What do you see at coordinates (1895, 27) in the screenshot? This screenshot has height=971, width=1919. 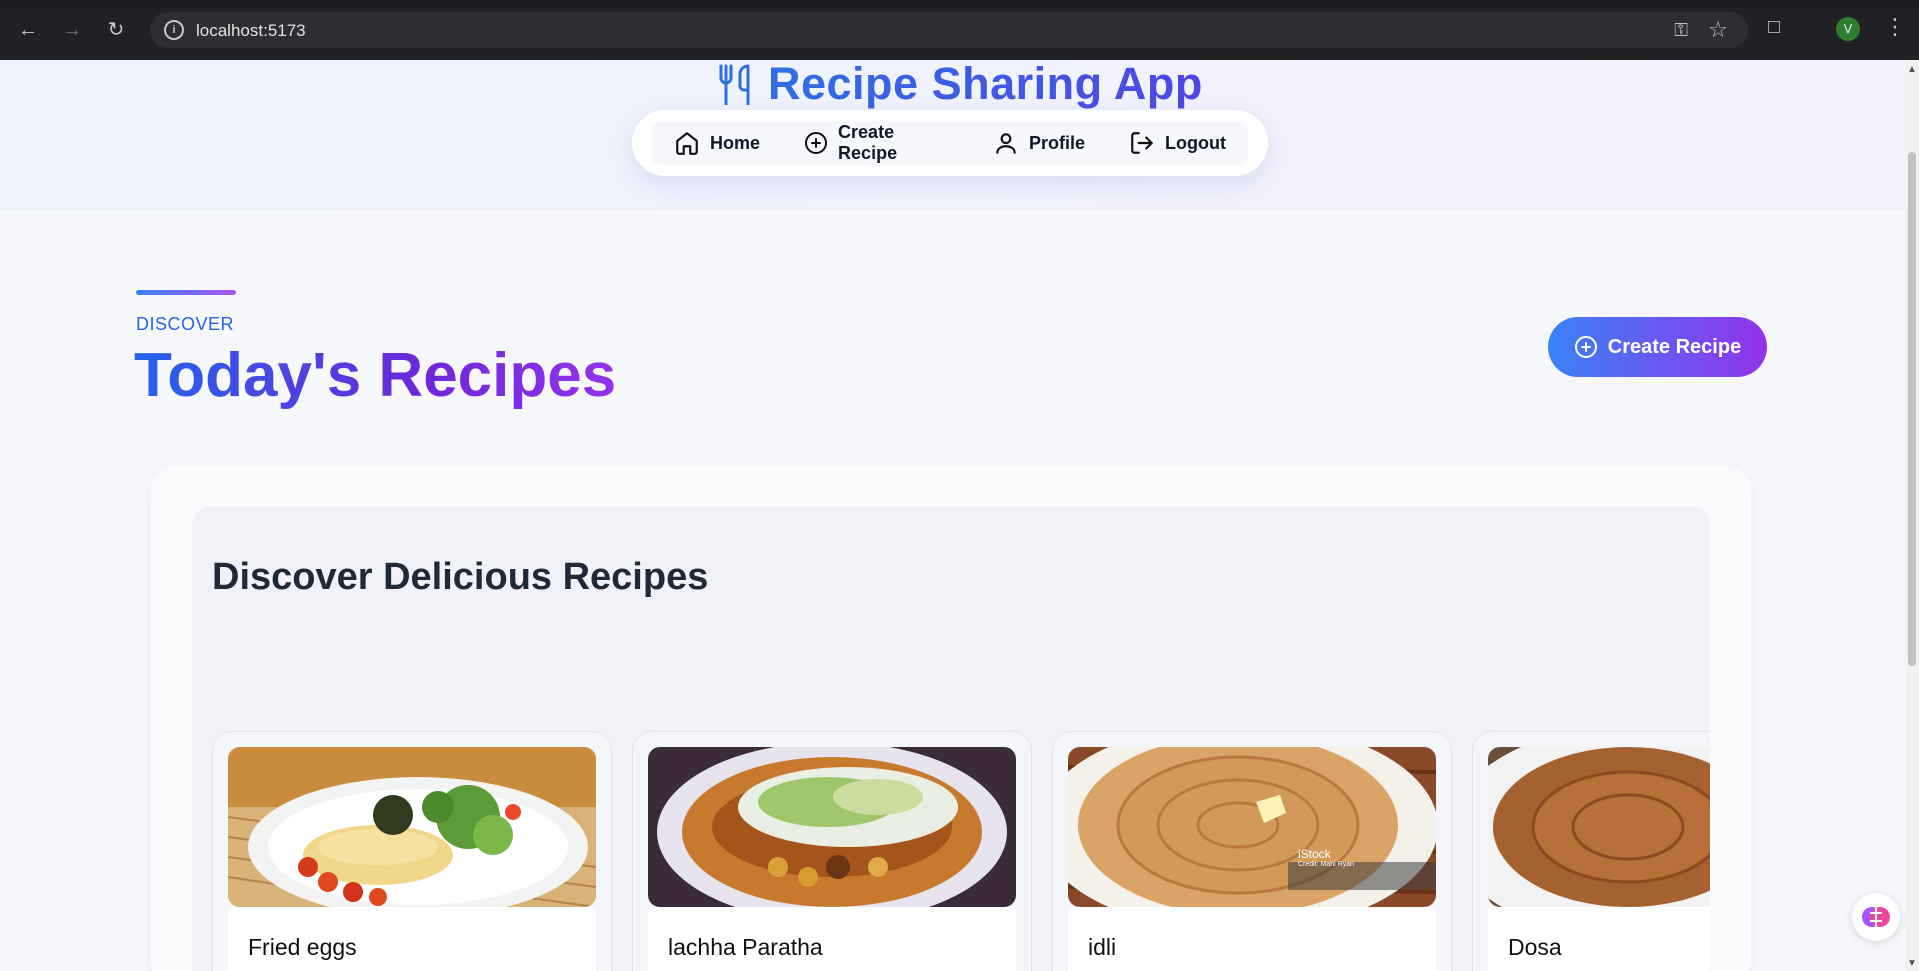 I see `menu-dots-icon: ⋮` at bounding box center [1895, 27].